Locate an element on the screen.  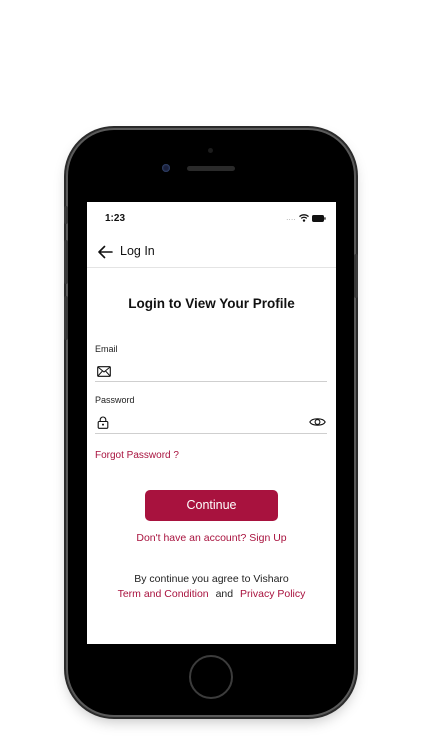
forgot-password-link: Forgot Password ? is located at coordinates (137, 455).